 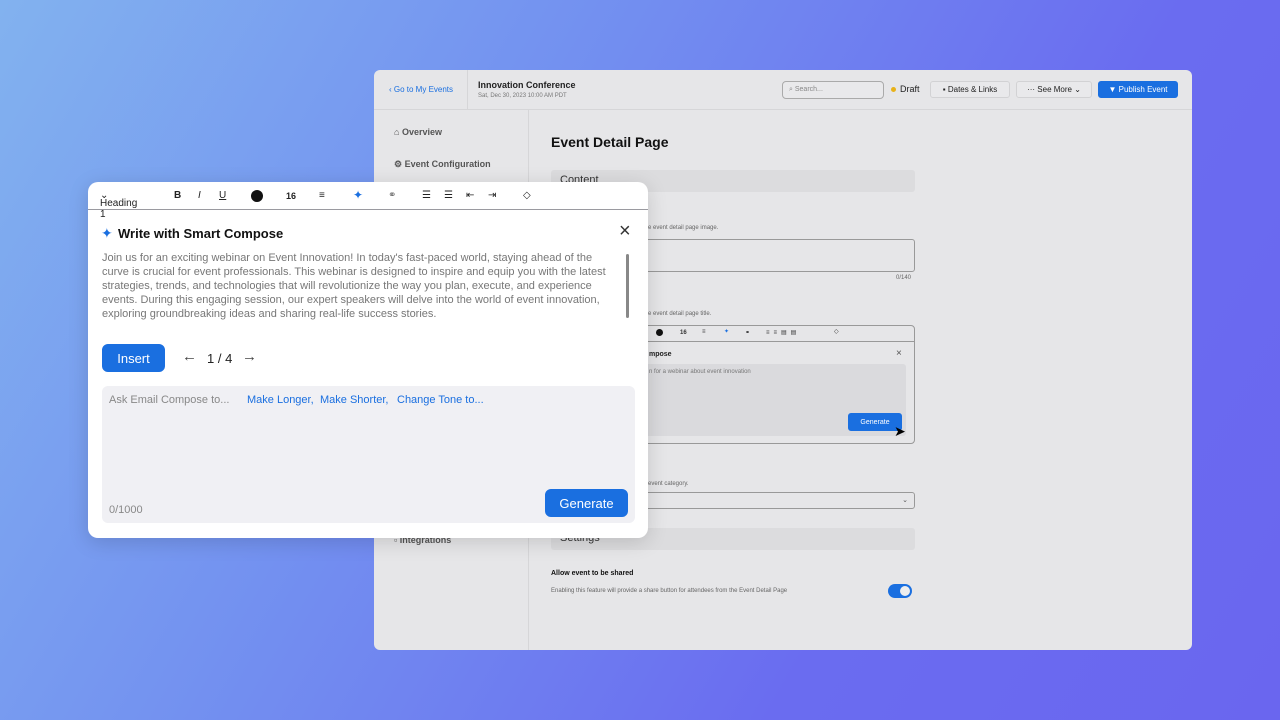 I want to click on event-title: Innovation Conference, so click(x=527, y=85).